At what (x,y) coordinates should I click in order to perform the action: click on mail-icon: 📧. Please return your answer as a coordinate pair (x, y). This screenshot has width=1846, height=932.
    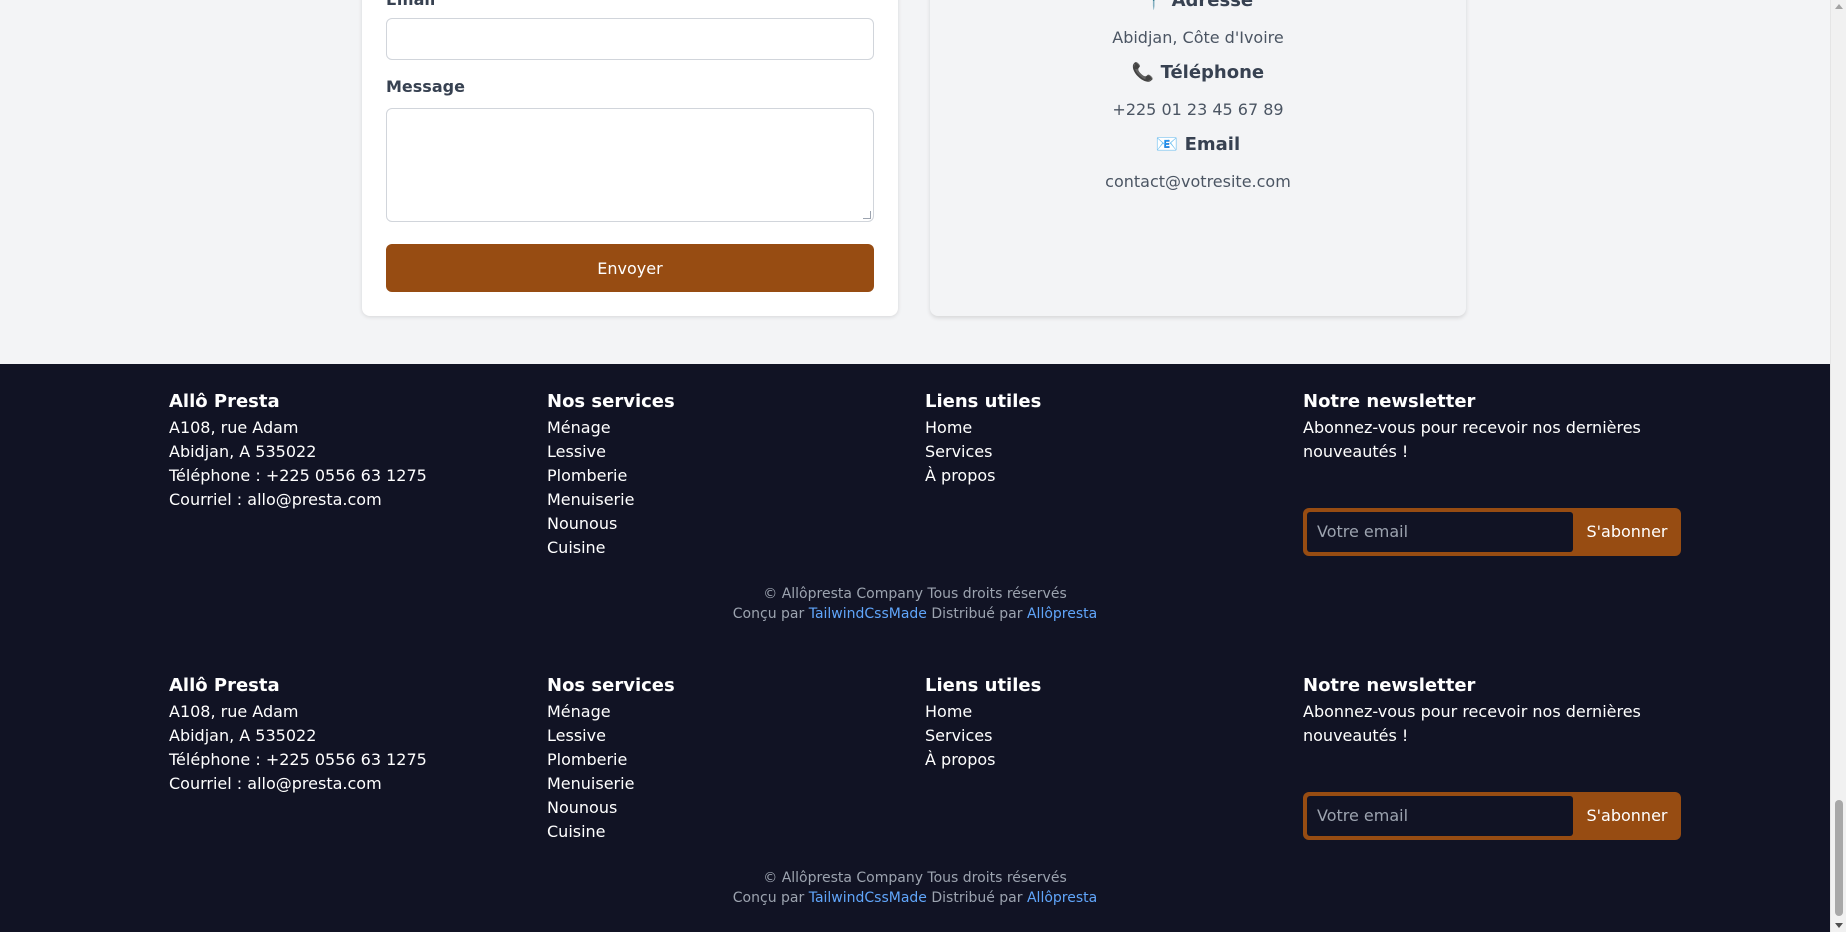
    Looking at the image, I should click on (1167, 144).